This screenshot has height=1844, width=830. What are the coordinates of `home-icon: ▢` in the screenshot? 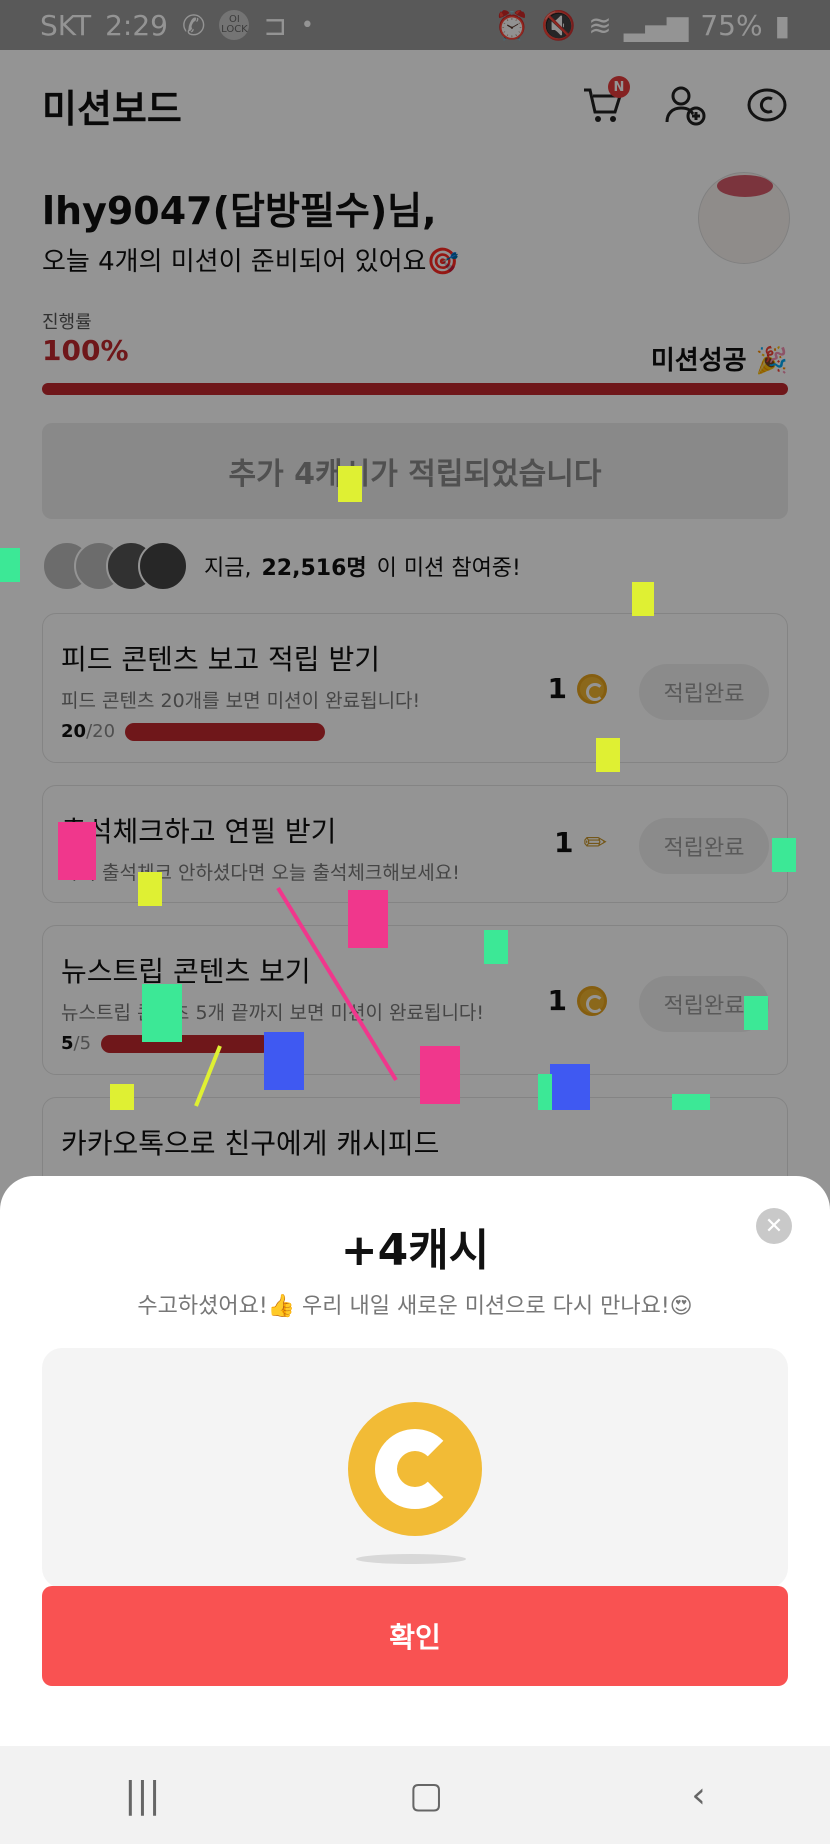 It's located at (426, 1795).